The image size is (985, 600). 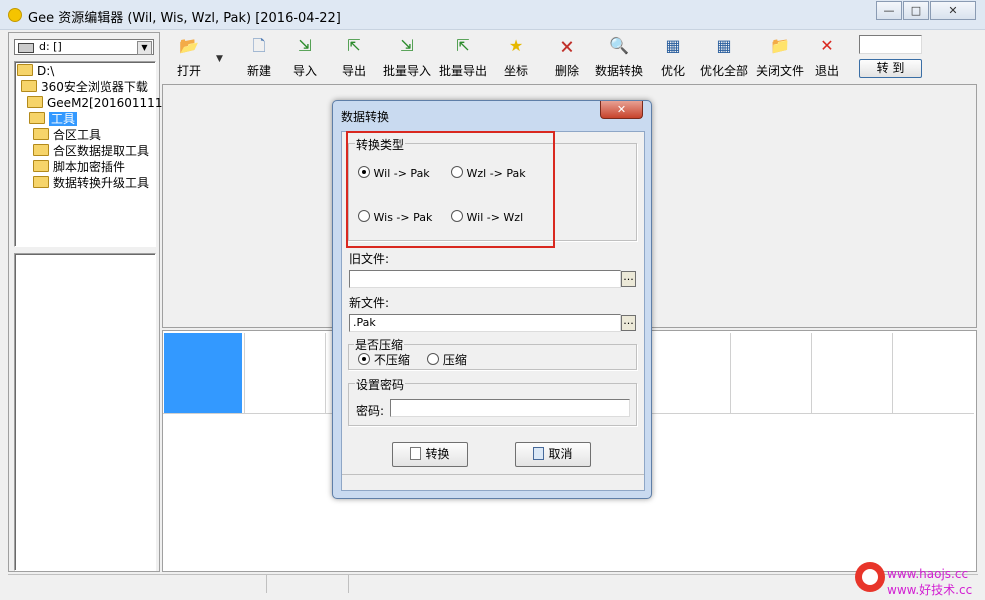 I want to click on tree-item-label: 工具, so click(x=63, y=119).